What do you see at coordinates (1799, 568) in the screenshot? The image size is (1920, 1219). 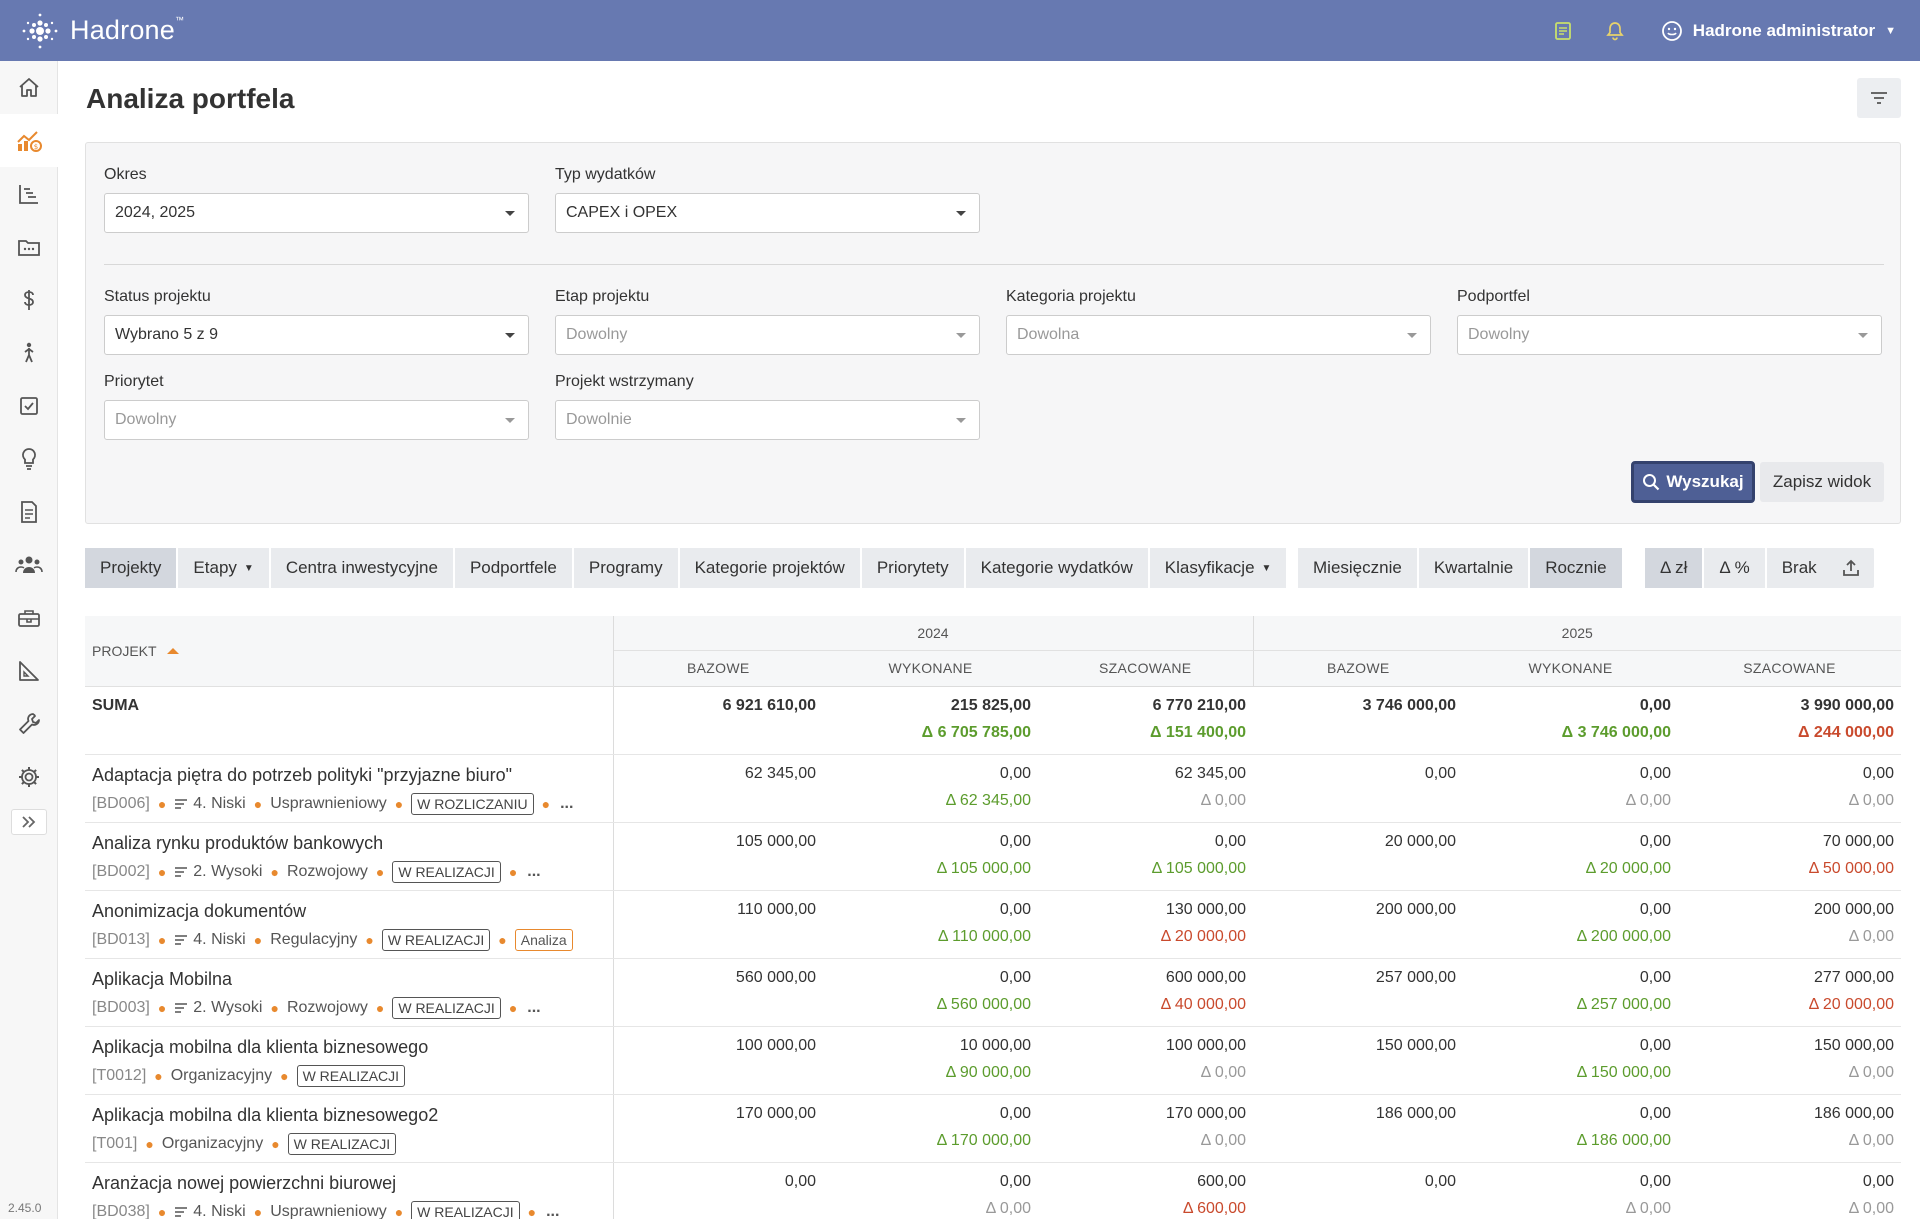 I see `tab-brak: Brak` at bounding box center [1799, 568].